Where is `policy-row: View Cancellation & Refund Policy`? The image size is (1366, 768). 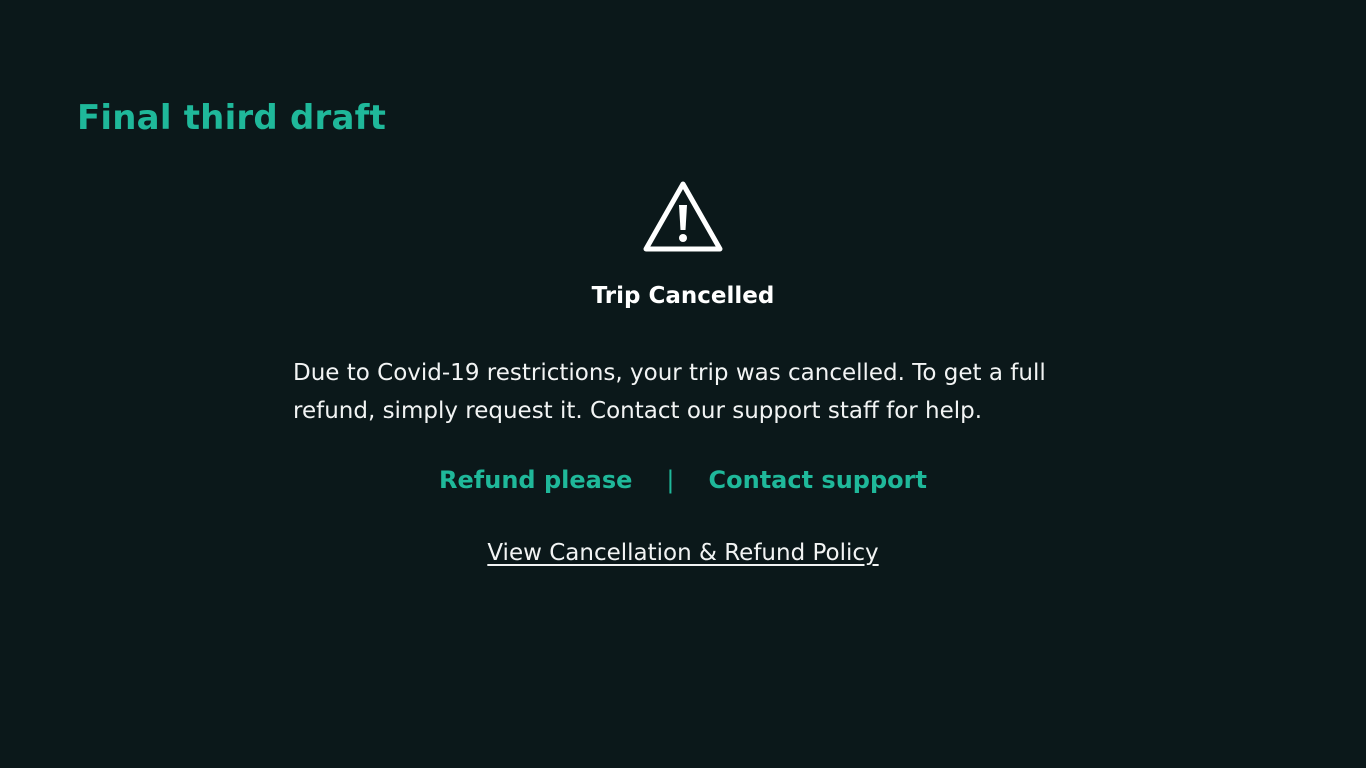
policy-row: View Cancellation & Refund Policy is located at coordinates (683, 553).